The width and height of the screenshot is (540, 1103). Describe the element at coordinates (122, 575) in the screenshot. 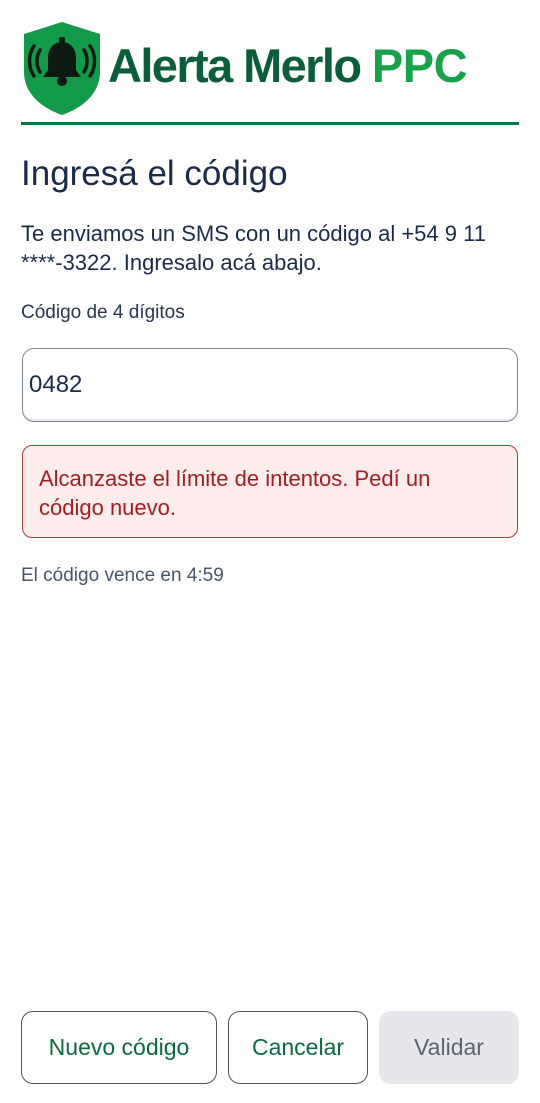

I see `code-expiry-text: El código vence en 4:59` at that location.